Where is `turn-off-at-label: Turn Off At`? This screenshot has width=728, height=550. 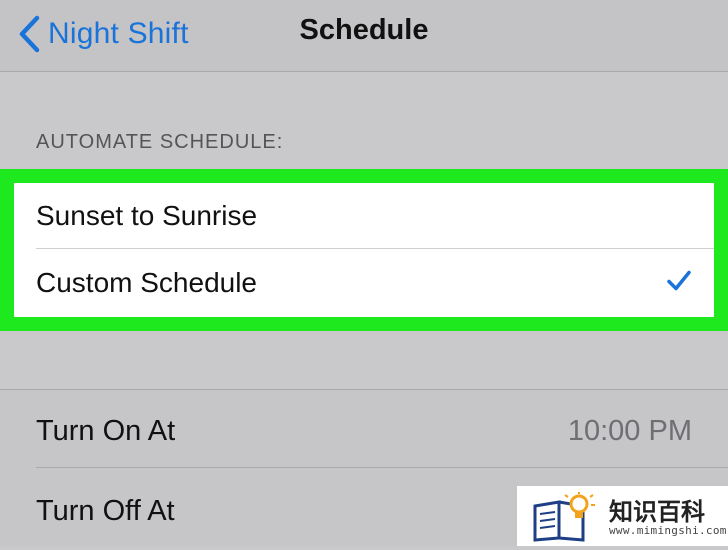
turn-off-at-label: Turn Off At is located at coordinates (105, 510).